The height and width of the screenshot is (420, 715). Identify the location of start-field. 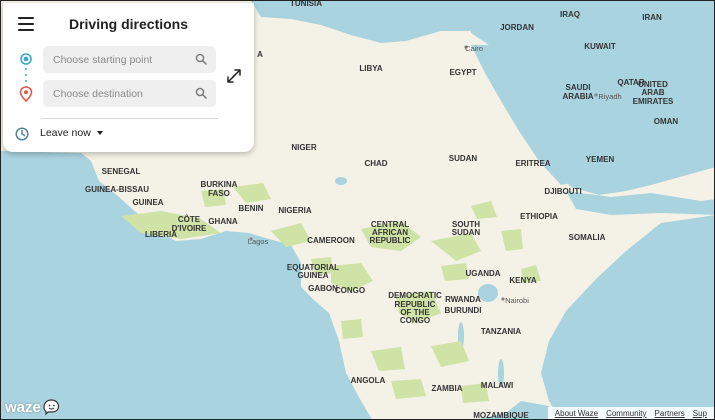
(129, 59).